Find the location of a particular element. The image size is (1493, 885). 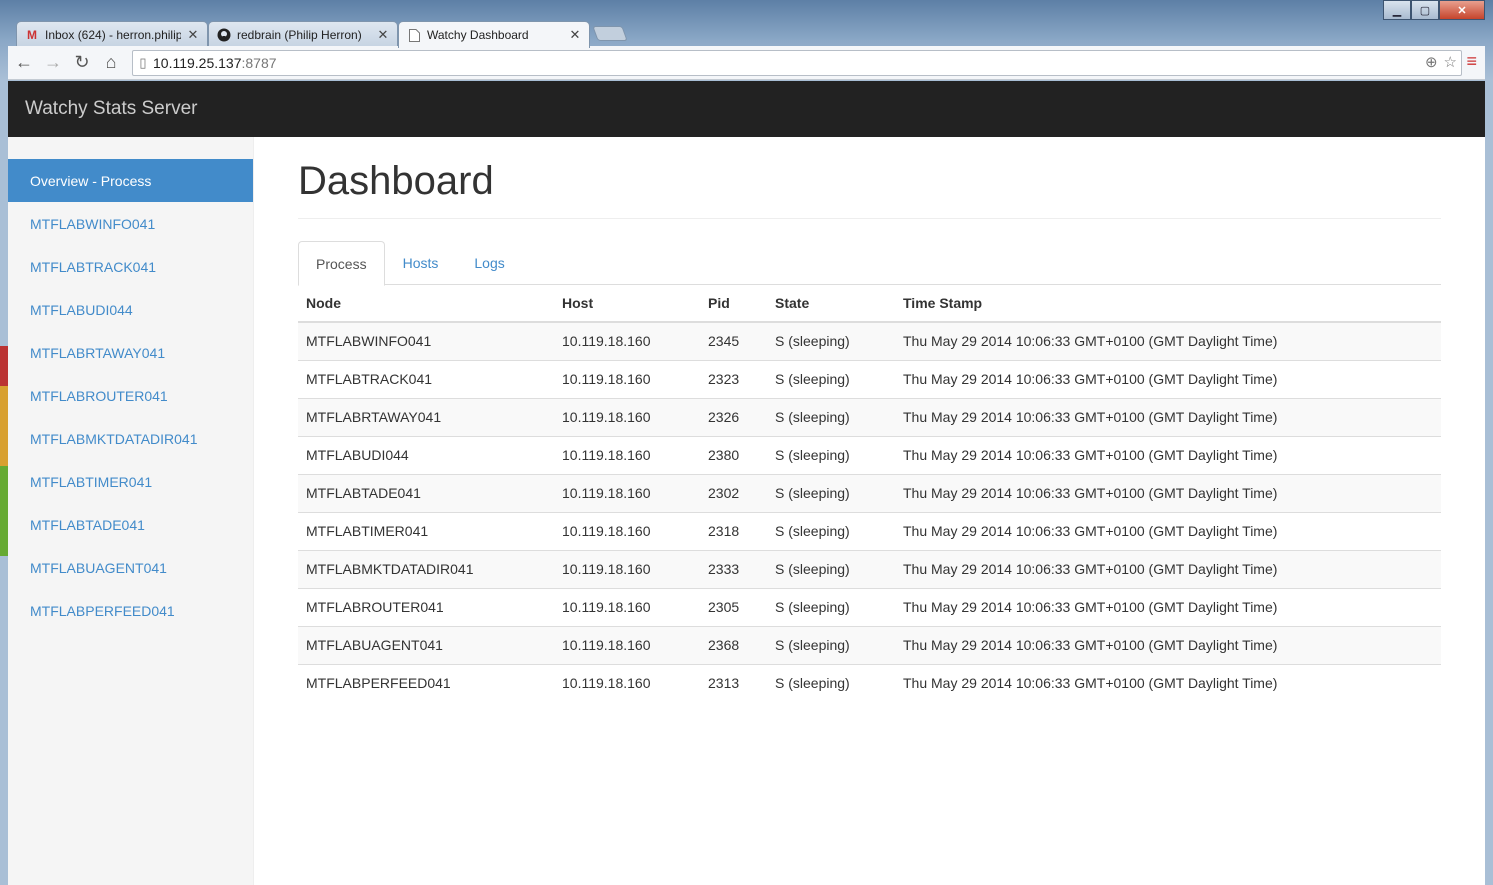

url-port: :8787 is located at coordinates (259, 63).